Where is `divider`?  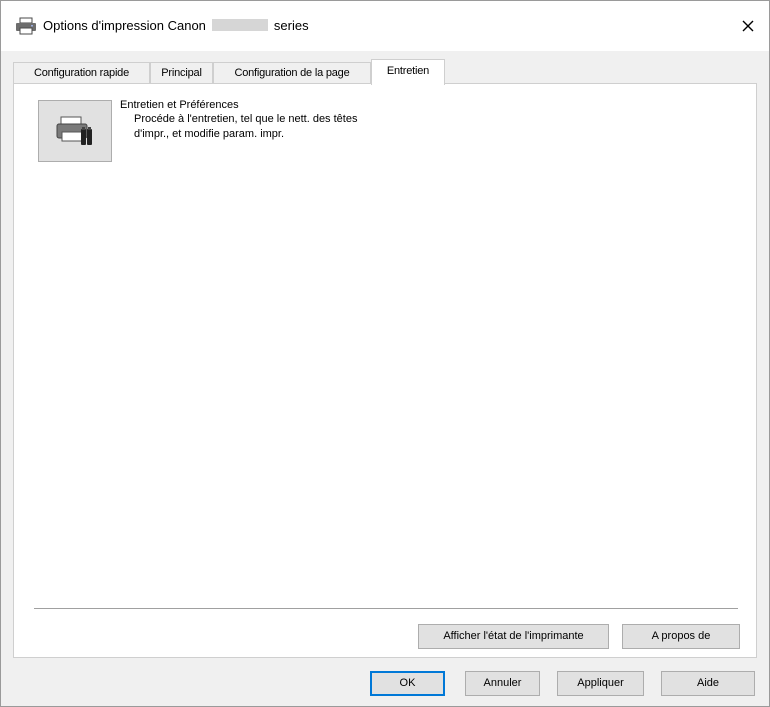
divider is located at coordinates (386, 608).